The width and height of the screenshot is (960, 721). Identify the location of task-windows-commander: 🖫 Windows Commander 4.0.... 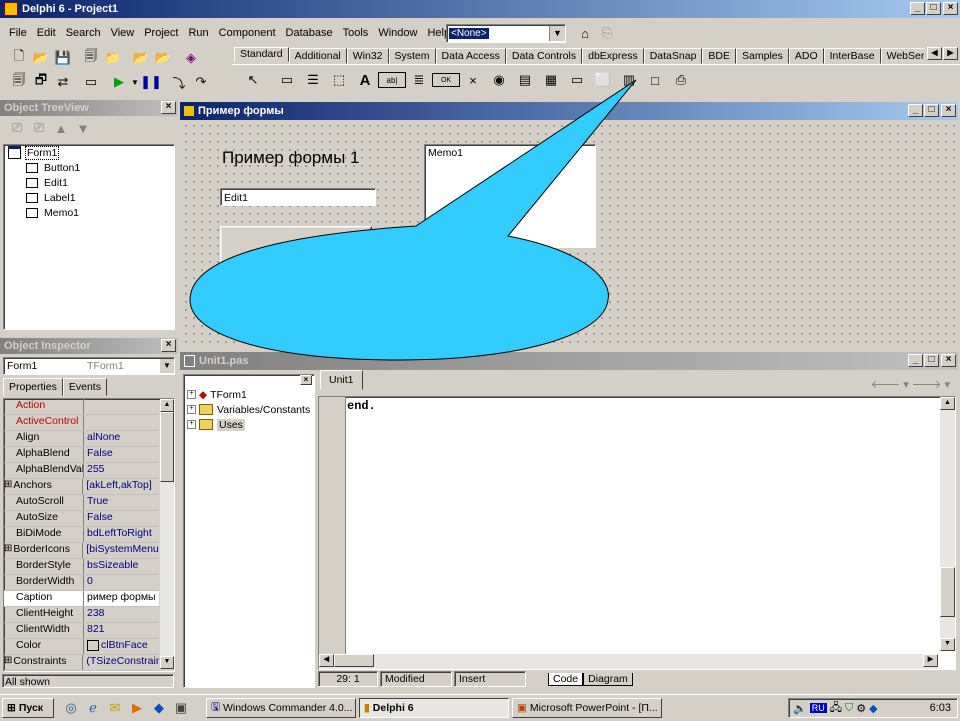
(281, 708).